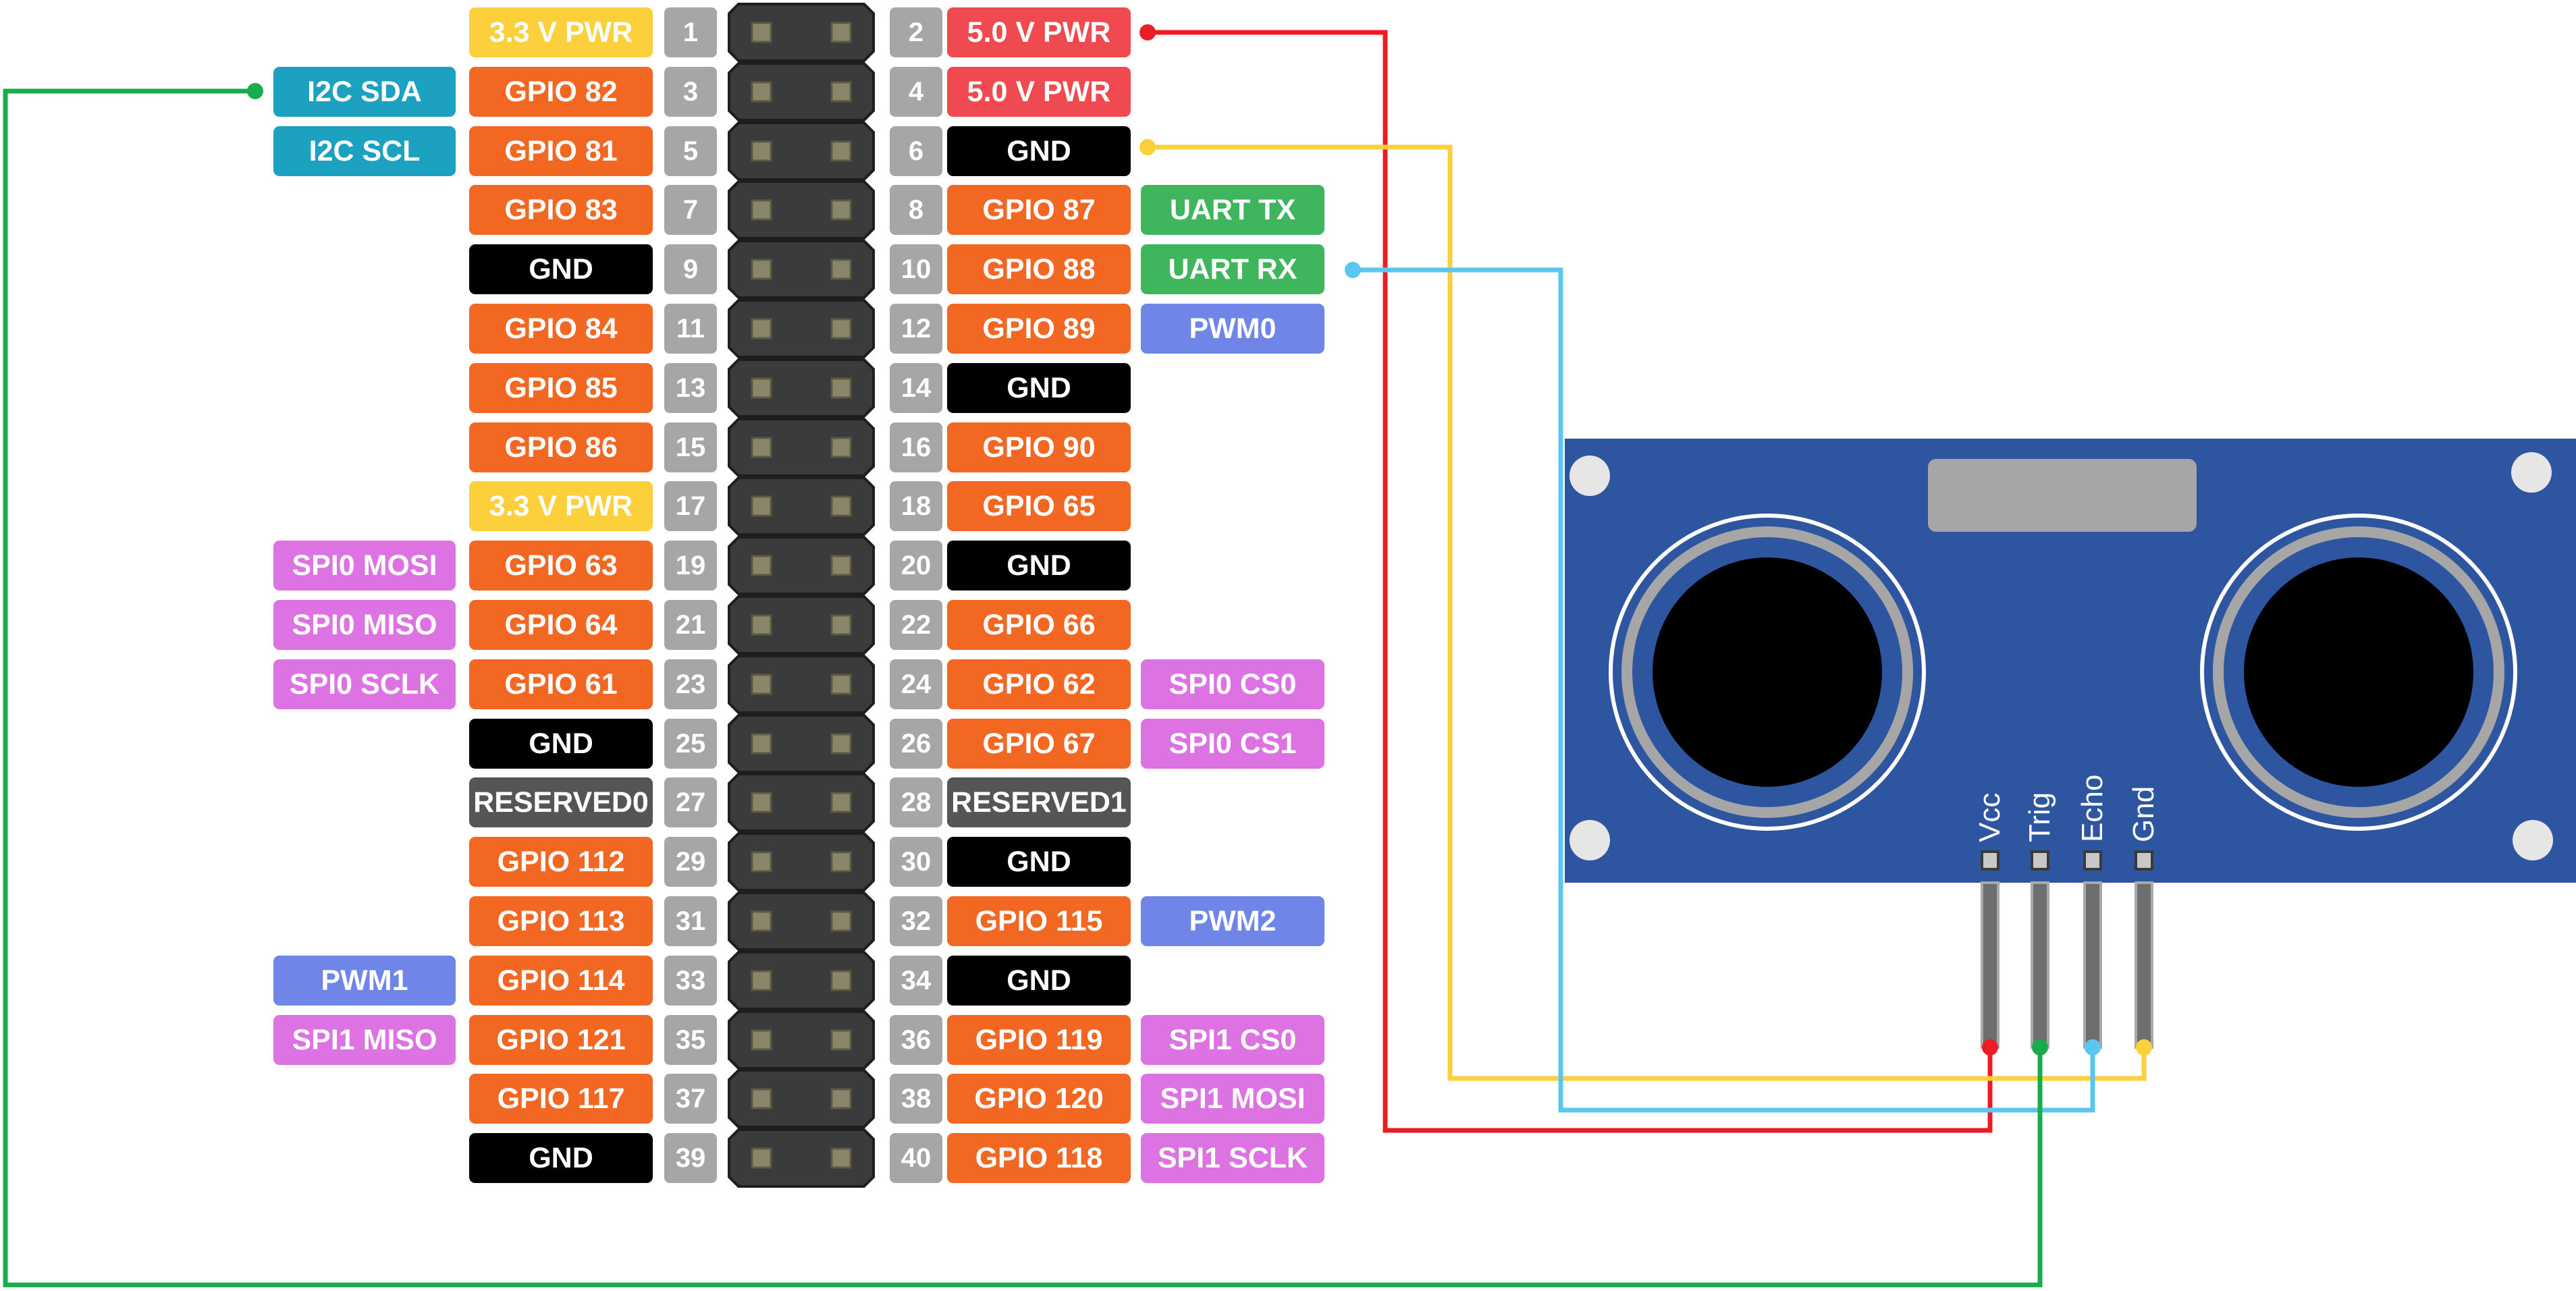  Describe the element at coordinates (690, 269) in the screenshot. I see `pin-number: 9` at that location.